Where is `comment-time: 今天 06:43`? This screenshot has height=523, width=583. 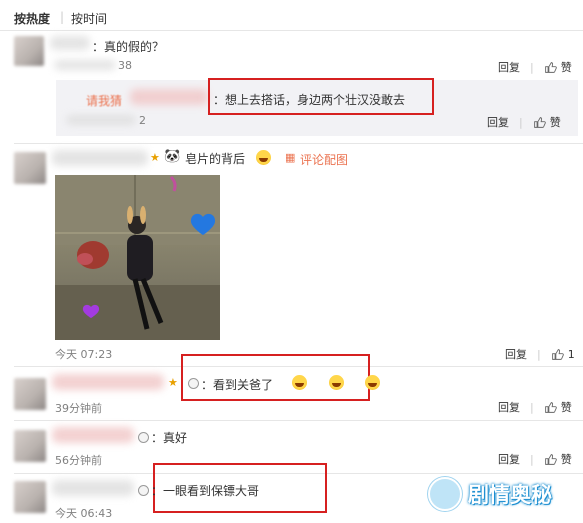 comment-time: 今天 06:43 is located at coordinates (84, 513).